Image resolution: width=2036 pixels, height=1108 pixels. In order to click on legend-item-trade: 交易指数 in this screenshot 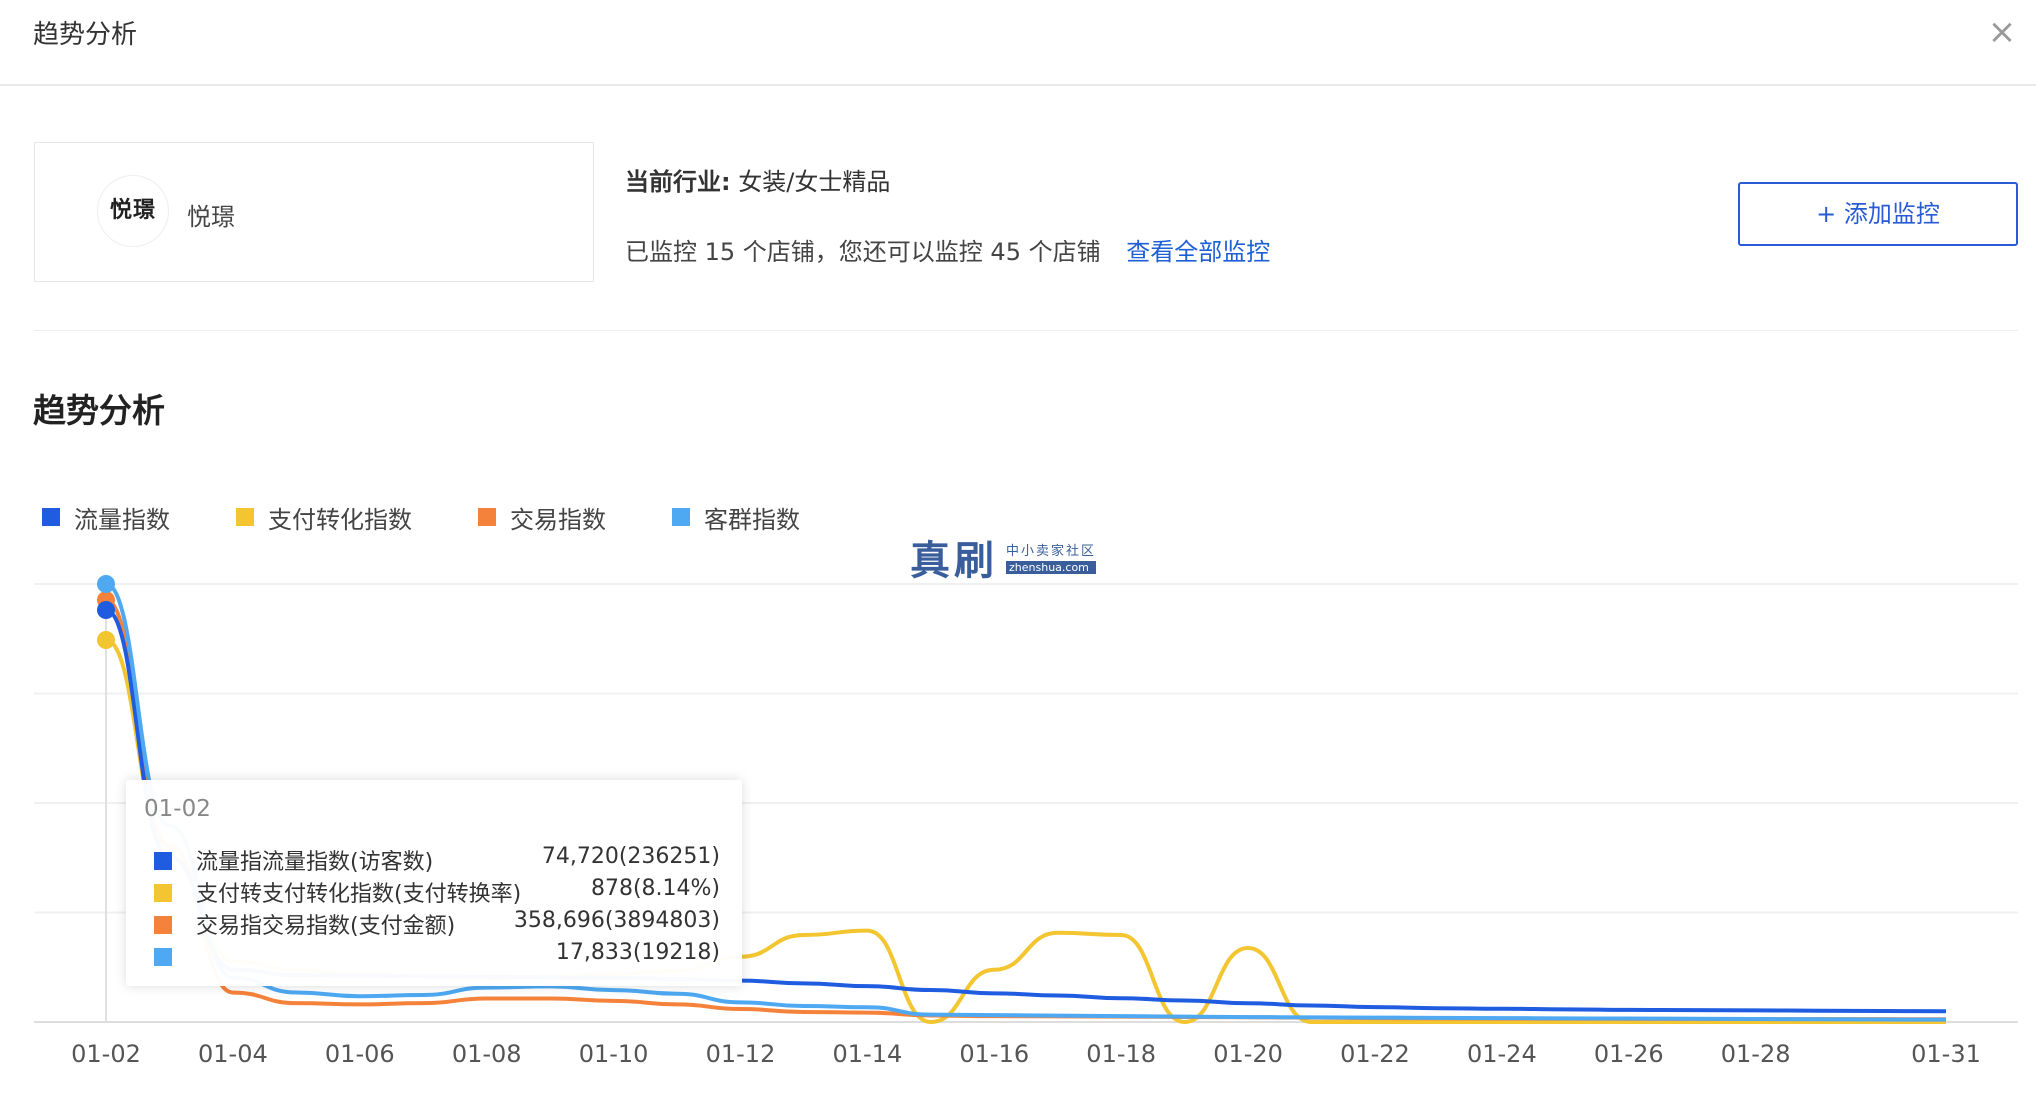, I will do `click(542, 517)`.